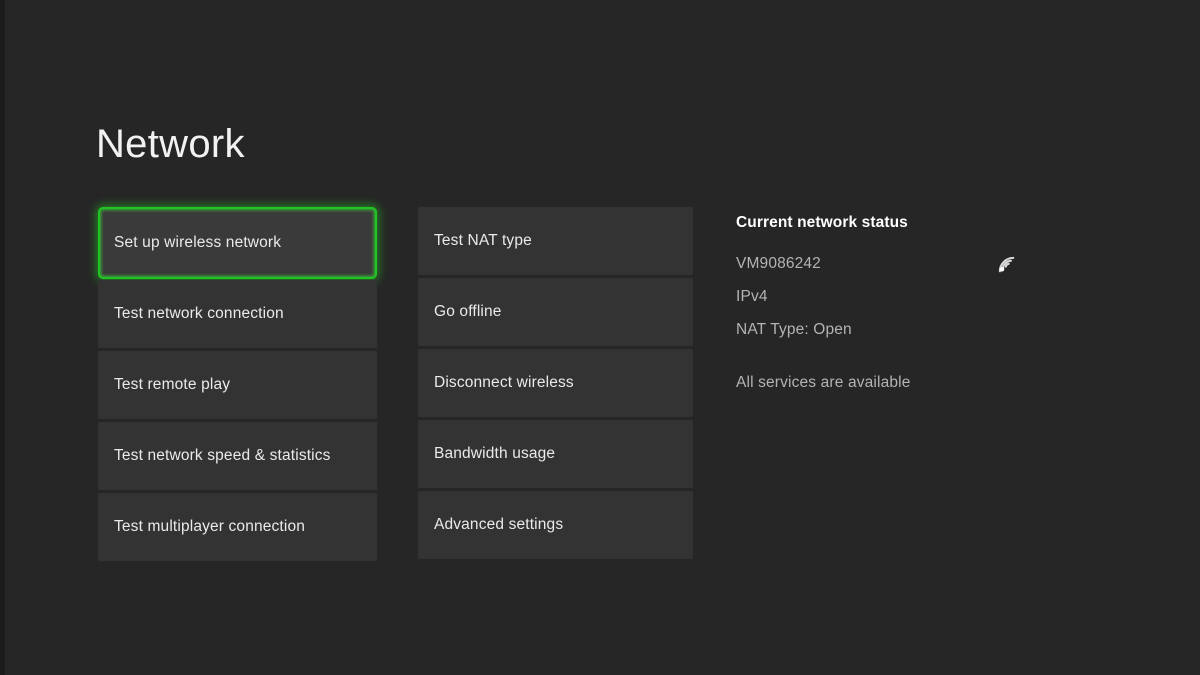 This screenshot has width=1200, height=675. I want to click on status-network-name-row: VM9086242, so click(886, 264).